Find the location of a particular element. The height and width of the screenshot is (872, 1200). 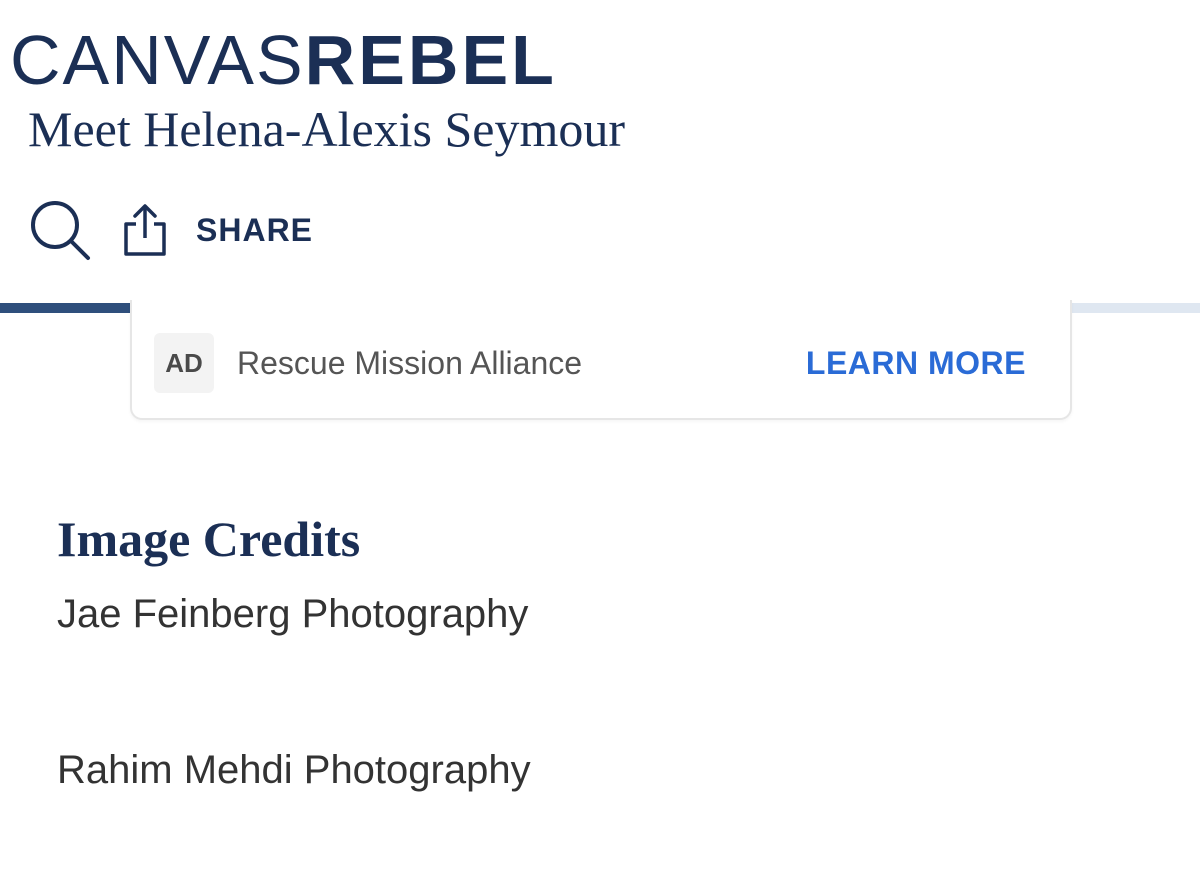

site-logo: CANVASREBEL is located at coordinates (283, 60).